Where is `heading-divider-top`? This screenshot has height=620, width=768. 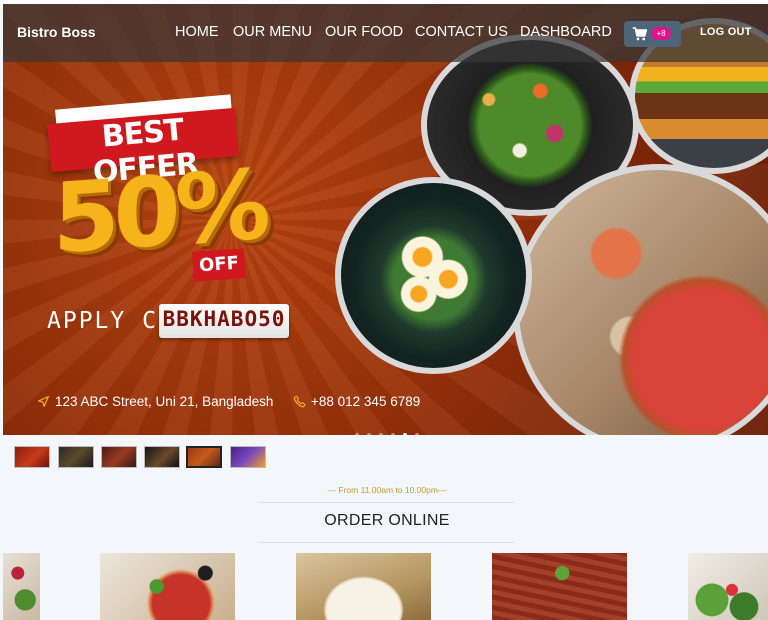
heading-divider-top is located at coordinates (387, 502).